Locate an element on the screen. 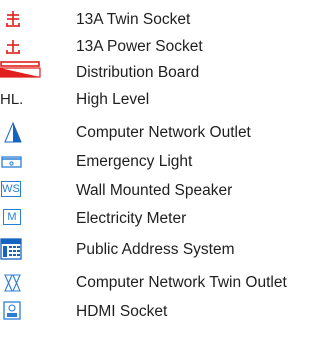 This screenshot has height=355, width=327. legend-label: Electricity Meter is located at coordinates (131, 218).